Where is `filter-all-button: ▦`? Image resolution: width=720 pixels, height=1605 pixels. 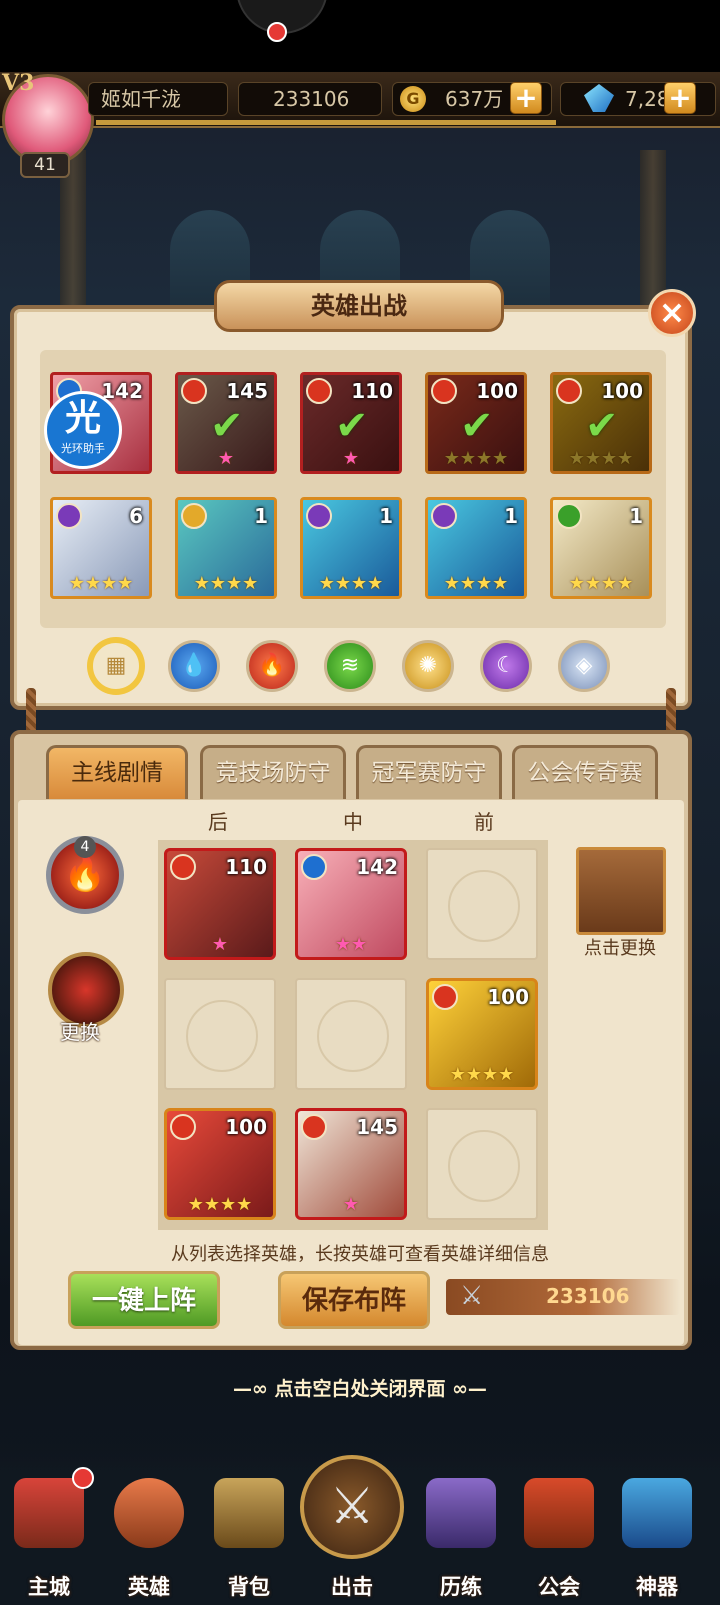
filter-all-button: ▦ is located at coordinates (116, 666).